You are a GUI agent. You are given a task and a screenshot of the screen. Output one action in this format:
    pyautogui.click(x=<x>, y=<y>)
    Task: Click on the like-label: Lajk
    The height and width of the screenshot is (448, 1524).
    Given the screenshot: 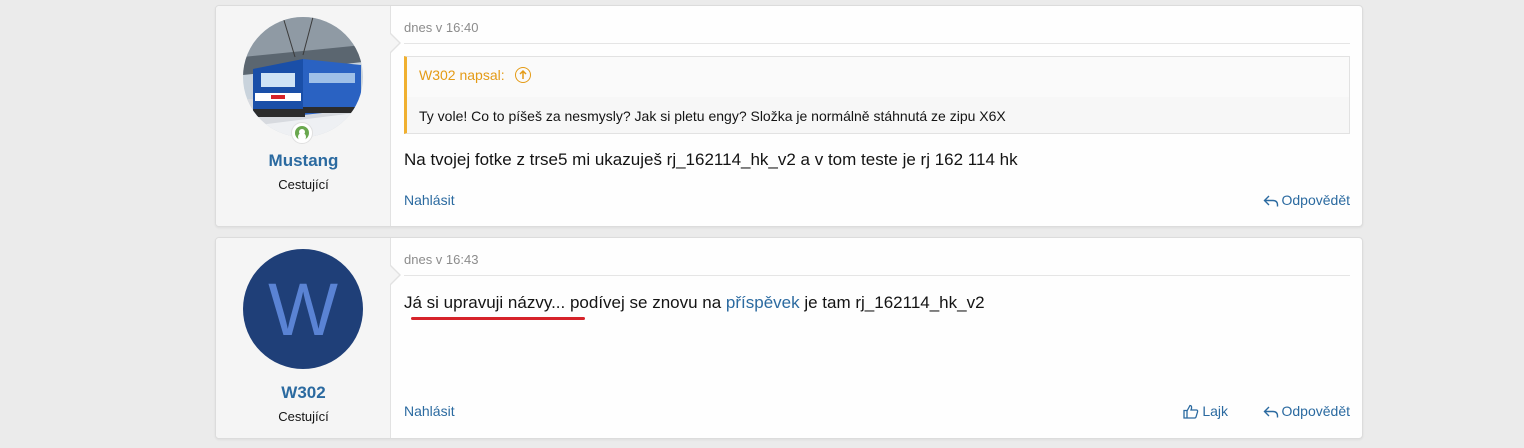 What is the action you would take?
    pyautogui.click(x=1215, y=411)
    